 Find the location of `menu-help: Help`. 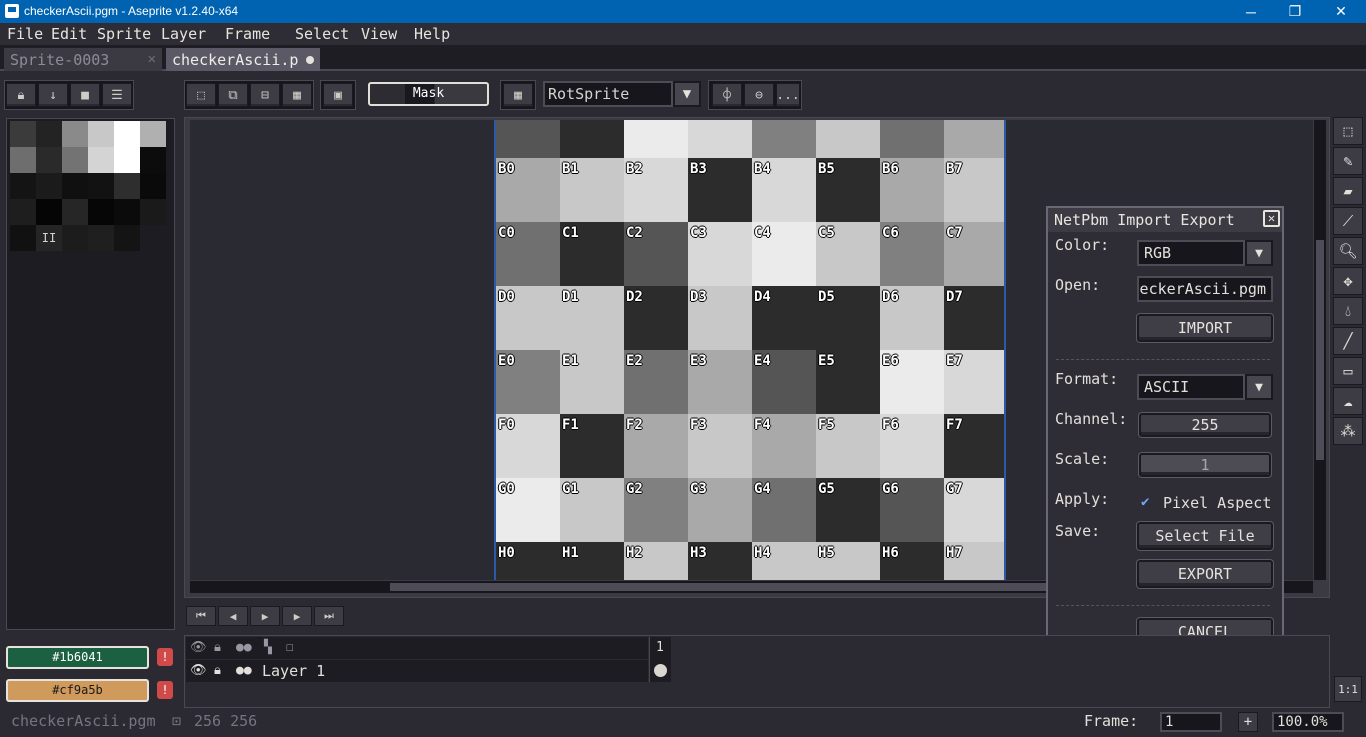

menu-help: Help is located at coordinates (432, 34).